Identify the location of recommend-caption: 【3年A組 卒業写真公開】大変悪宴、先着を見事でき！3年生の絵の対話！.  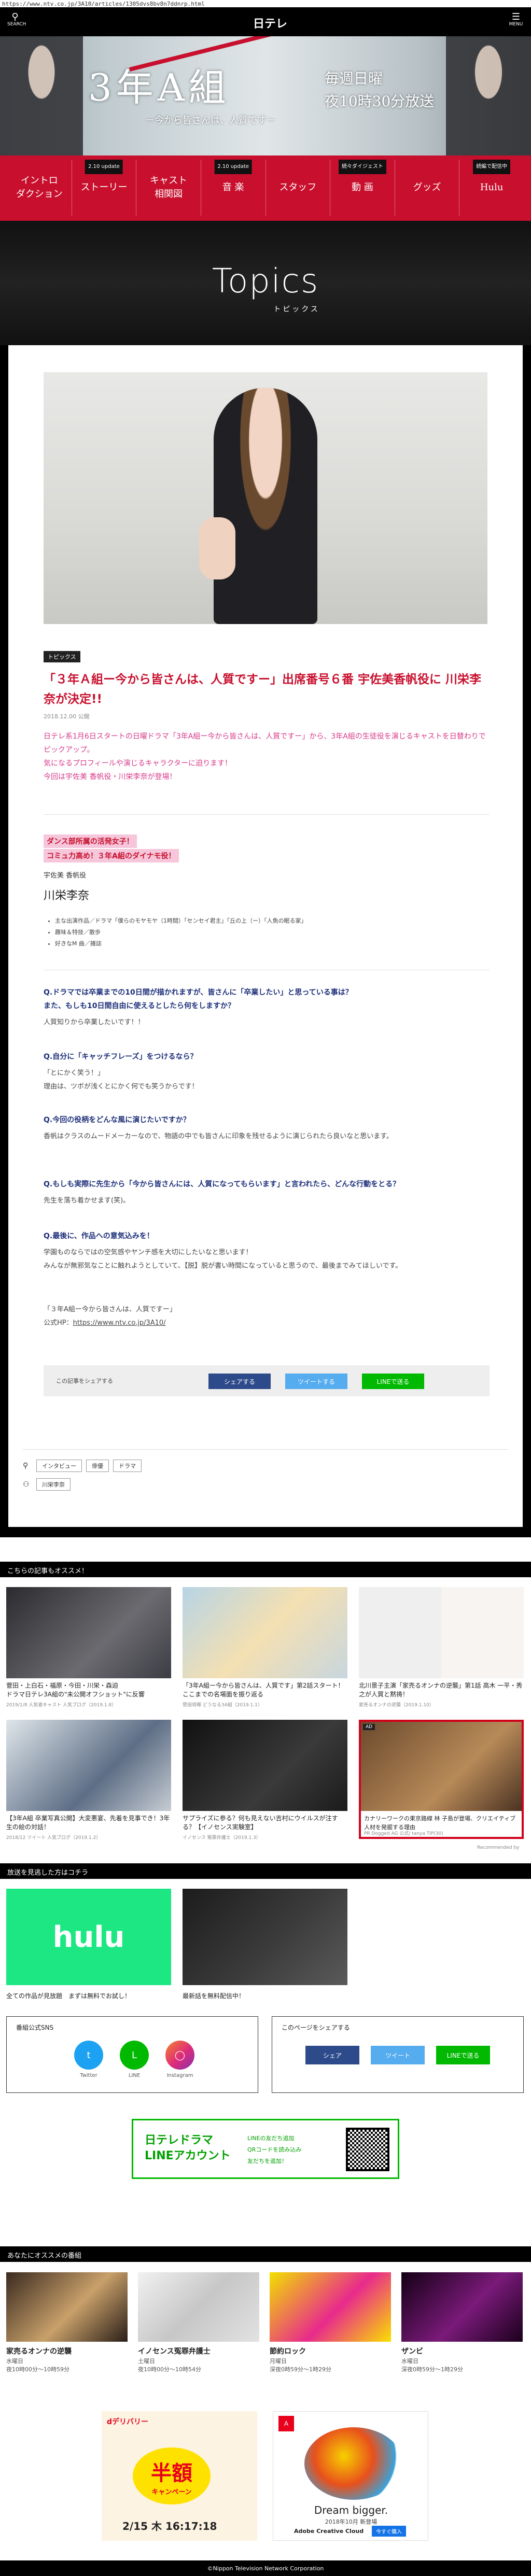
(89, 1823).